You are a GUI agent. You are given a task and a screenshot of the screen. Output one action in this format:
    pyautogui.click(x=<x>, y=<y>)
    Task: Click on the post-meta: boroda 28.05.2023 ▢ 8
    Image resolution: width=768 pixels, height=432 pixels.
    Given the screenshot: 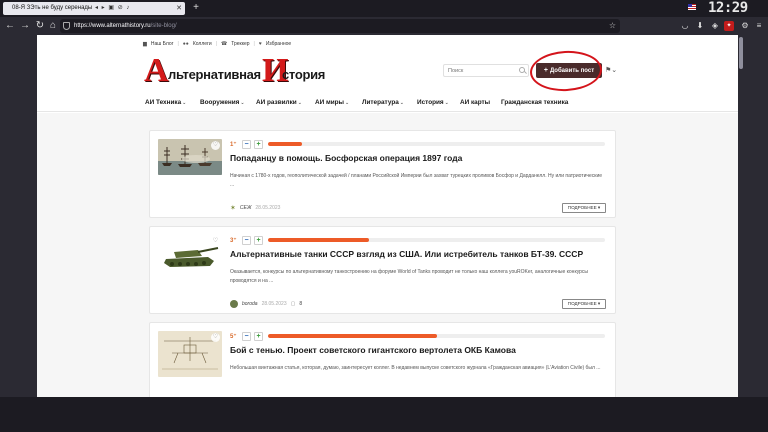 What is the action you would take?
    pyautogui.click(x=266, y=304)
    